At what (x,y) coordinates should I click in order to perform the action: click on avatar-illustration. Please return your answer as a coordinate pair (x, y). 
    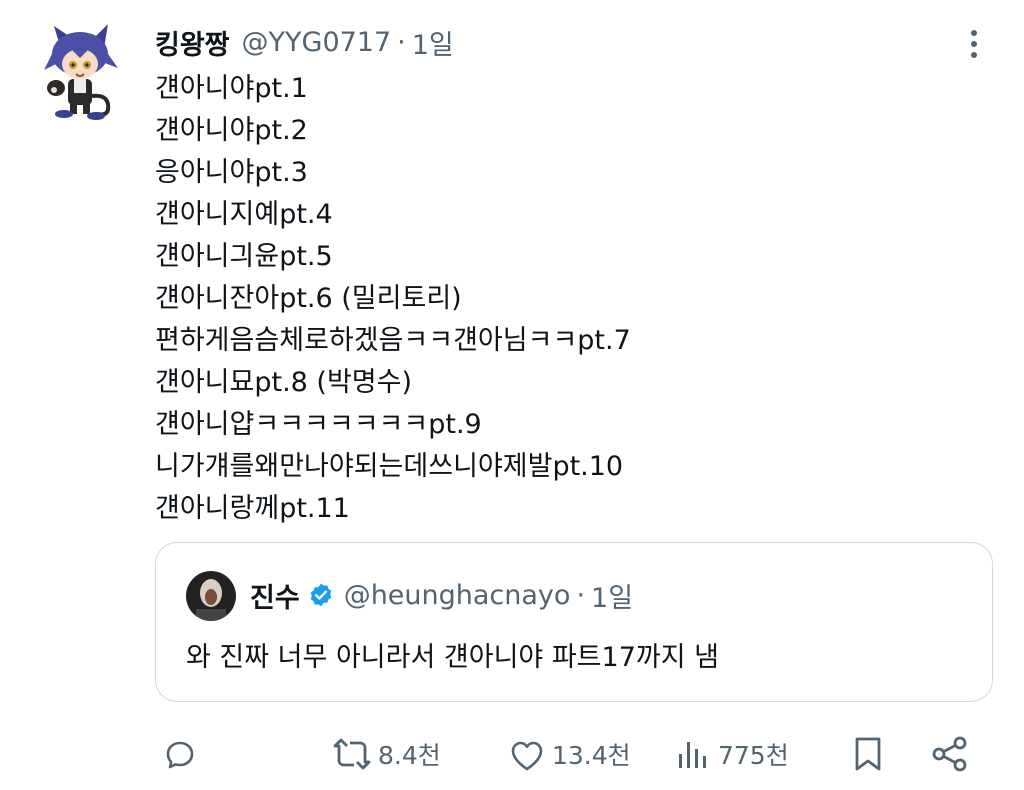
    Looking at the image, I should click on (81, 72).